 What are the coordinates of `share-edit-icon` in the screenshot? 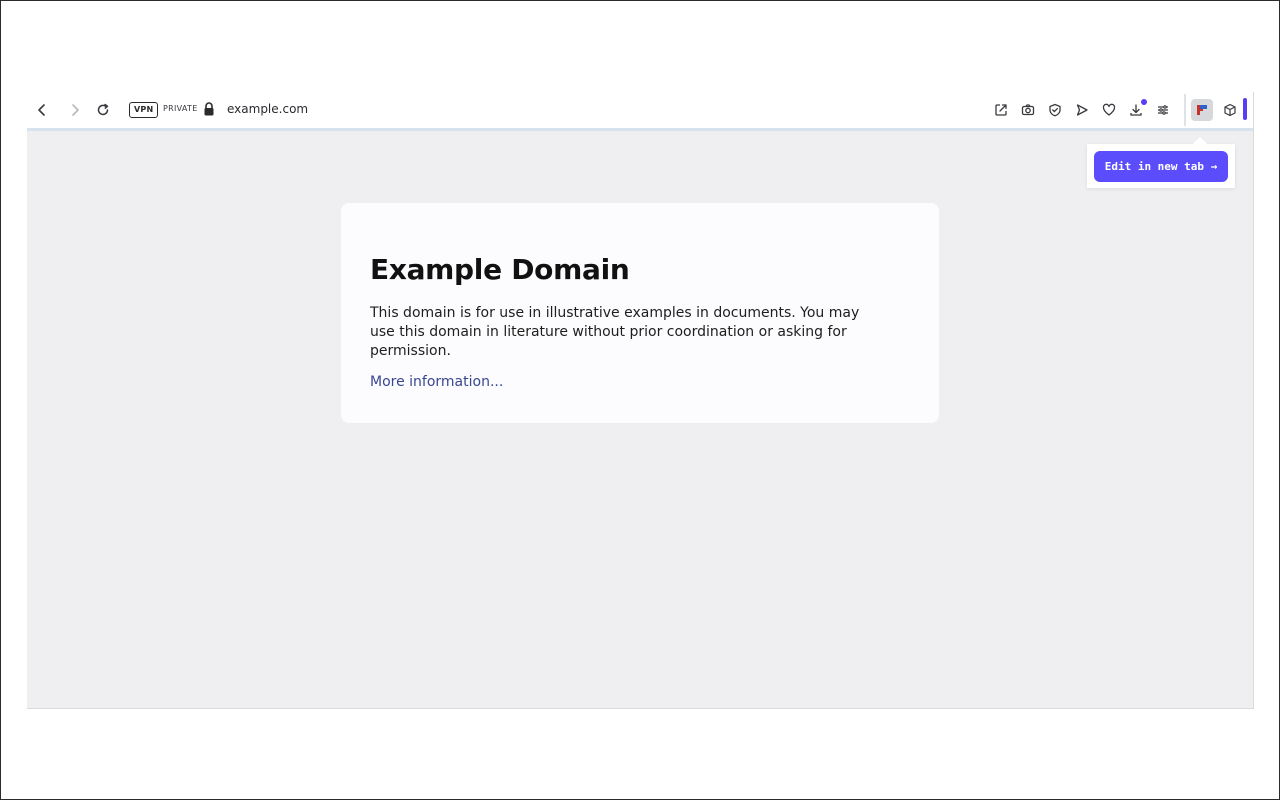 It's located at (1001, 110).